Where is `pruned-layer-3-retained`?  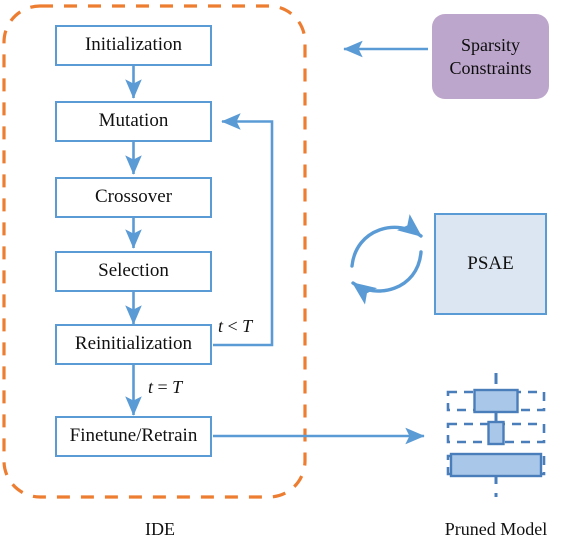 pruned-layer-3-retained is located at coordinates (496, 465).